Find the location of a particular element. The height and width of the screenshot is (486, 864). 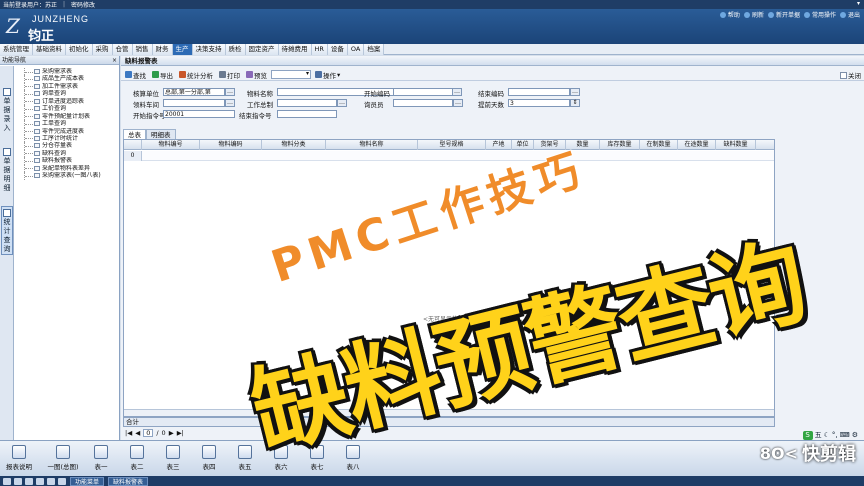

exit-button: 退出 is located at coordinates (849, 14).